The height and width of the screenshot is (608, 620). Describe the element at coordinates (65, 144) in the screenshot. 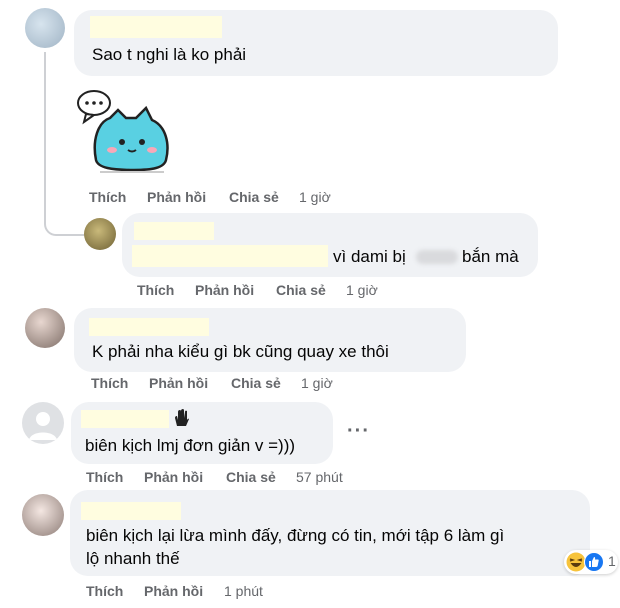

I see `reply-thread-line` at that location.